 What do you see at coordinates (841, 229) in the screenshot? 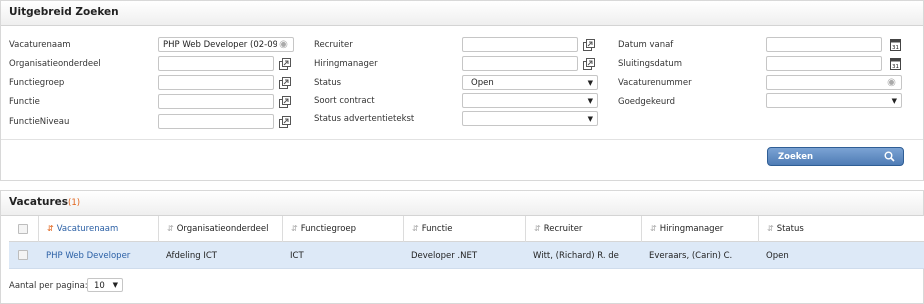
I see `column-header-status: ⇵ Status` at bounding box center [841, 229].